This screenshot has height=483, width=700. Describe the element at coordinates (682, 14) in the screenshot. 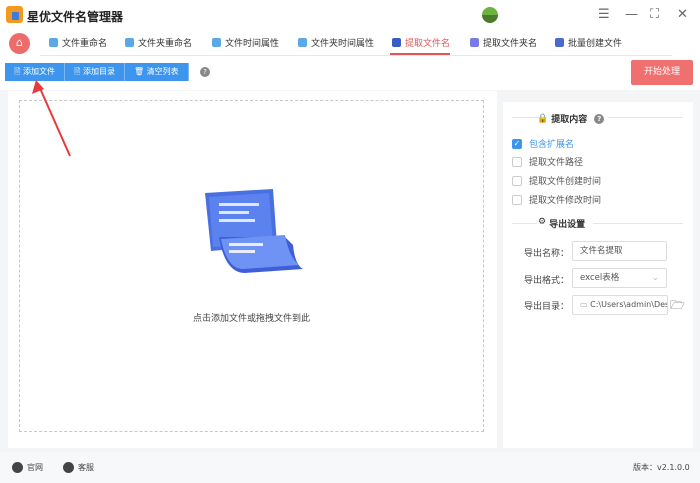

I see `close-icon: ✕` at that location.